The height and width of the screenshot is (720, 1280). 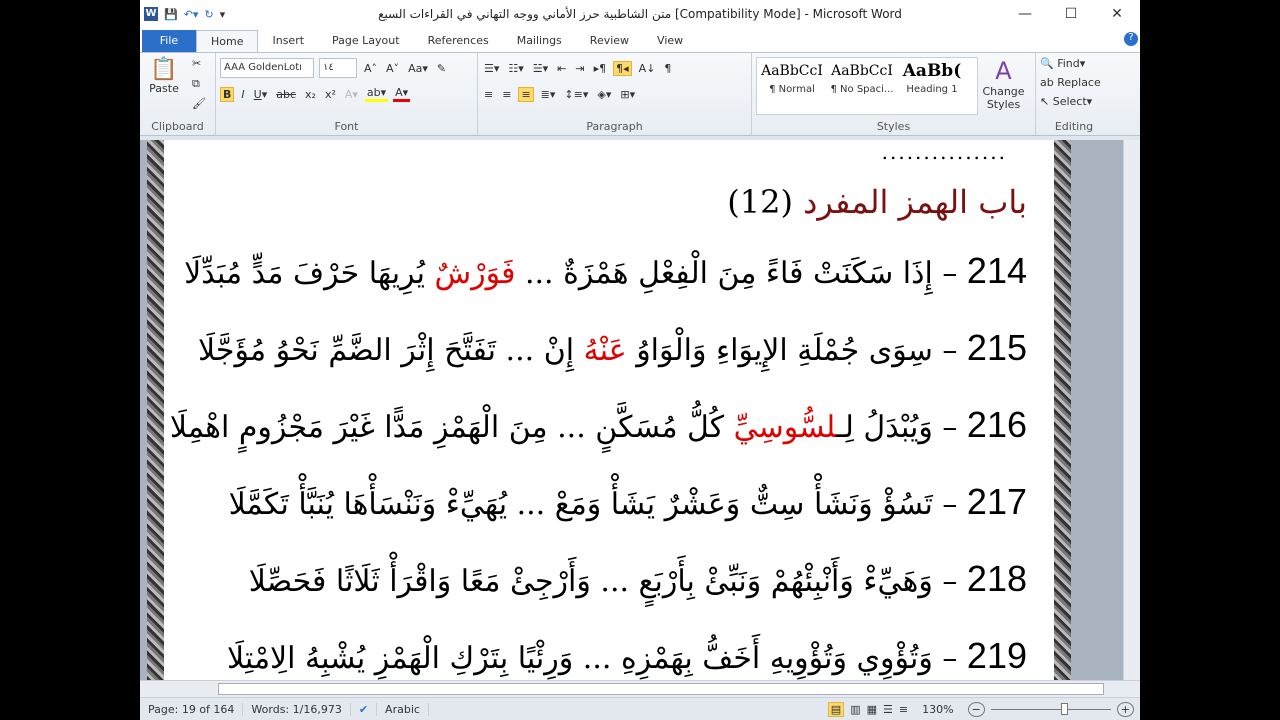 I want to click on tab-references: References, so click(x=458, y=41).